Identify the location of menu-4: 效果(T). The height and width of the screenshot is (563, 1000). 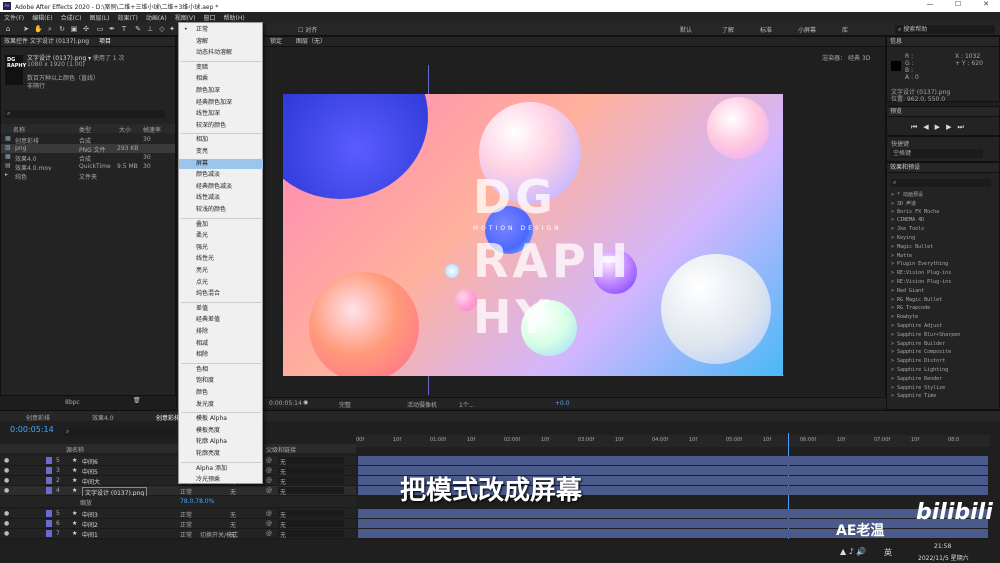
(128, 17).